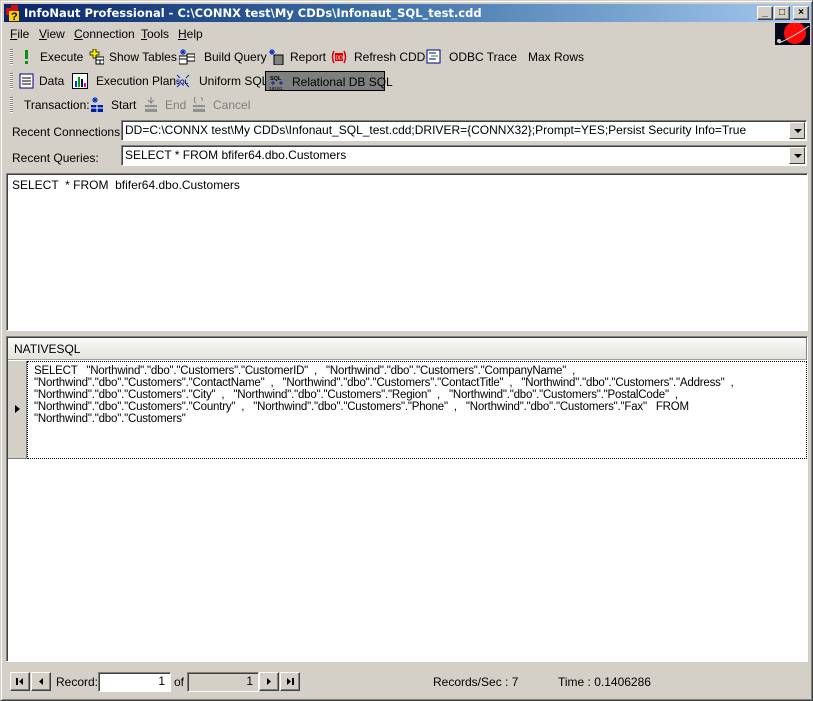  I want to click on show-tables-button: Show Tables, so click(132, 57).